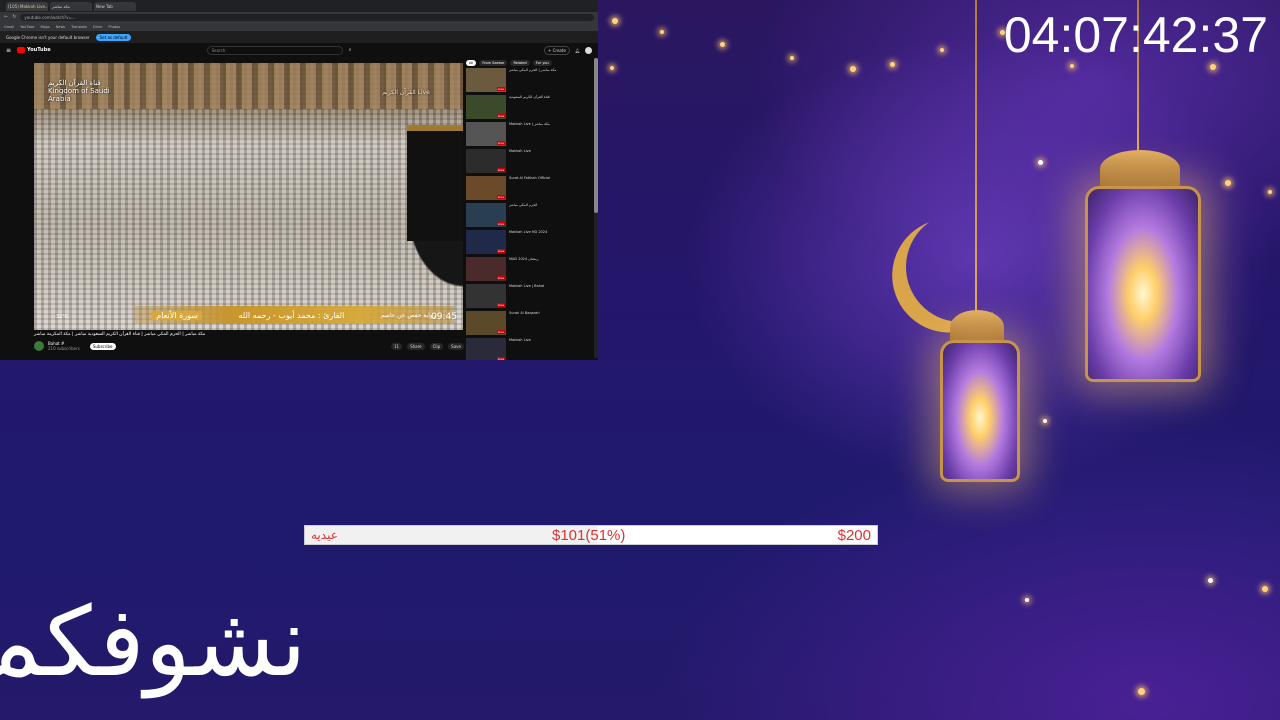  Describe the element at coordinates (520, 63) in the screenshot. I see `chip-related: Related` at that location.